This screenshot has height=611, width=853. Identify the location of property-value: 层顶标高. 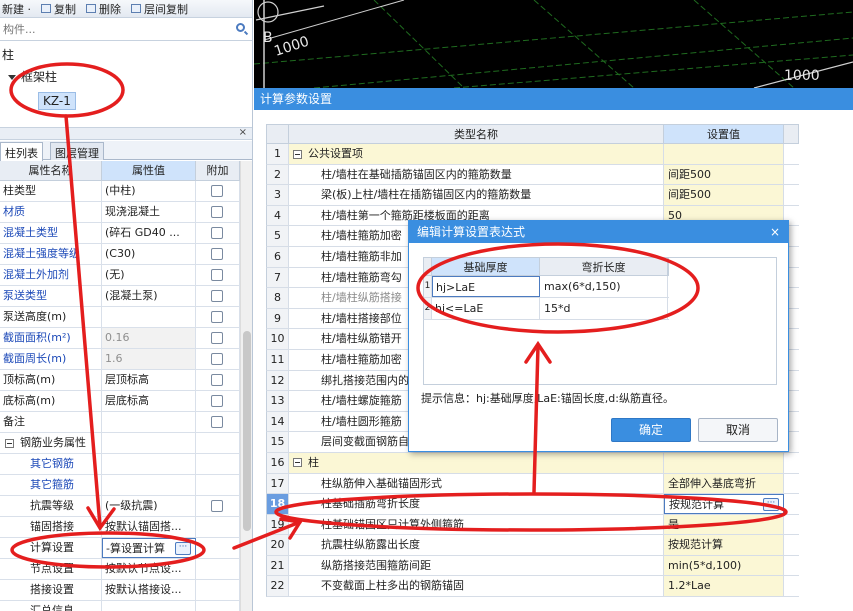
(149, 380).